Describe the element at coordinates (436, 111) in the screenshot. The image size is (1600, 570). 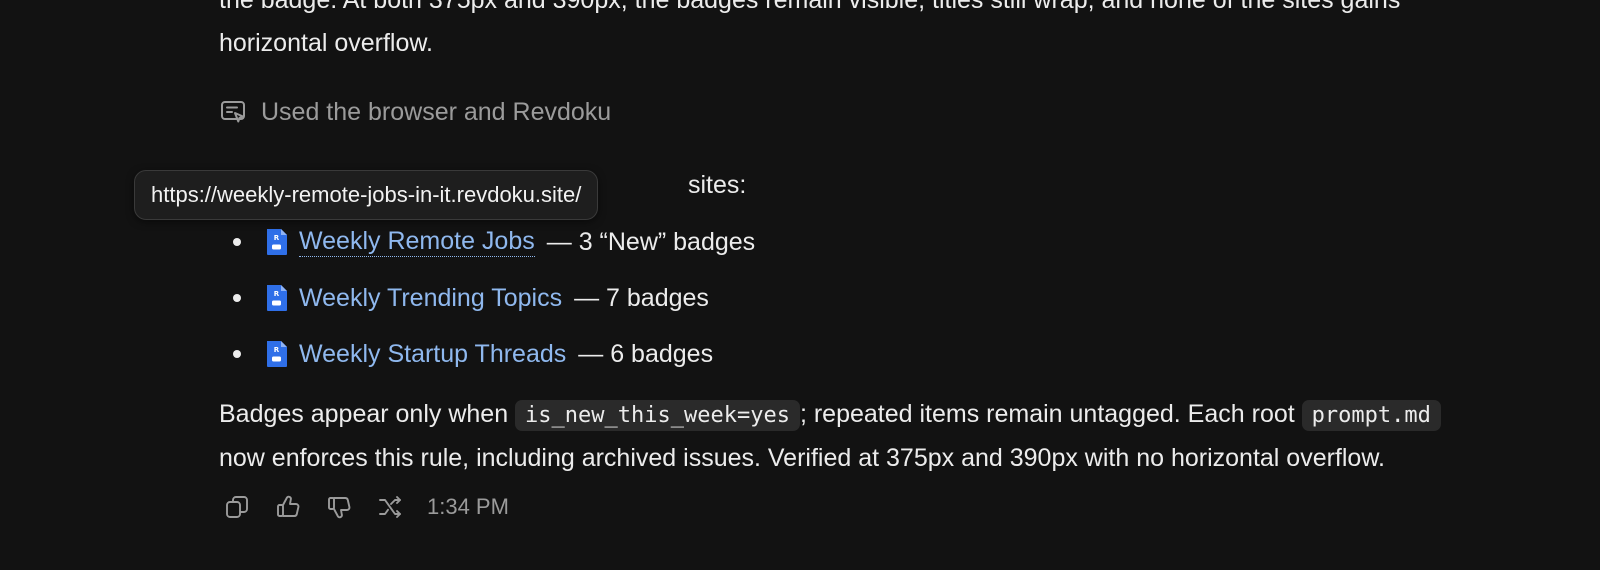
I see `tool-usage-label: Used the browser and Revdoku` at that location.